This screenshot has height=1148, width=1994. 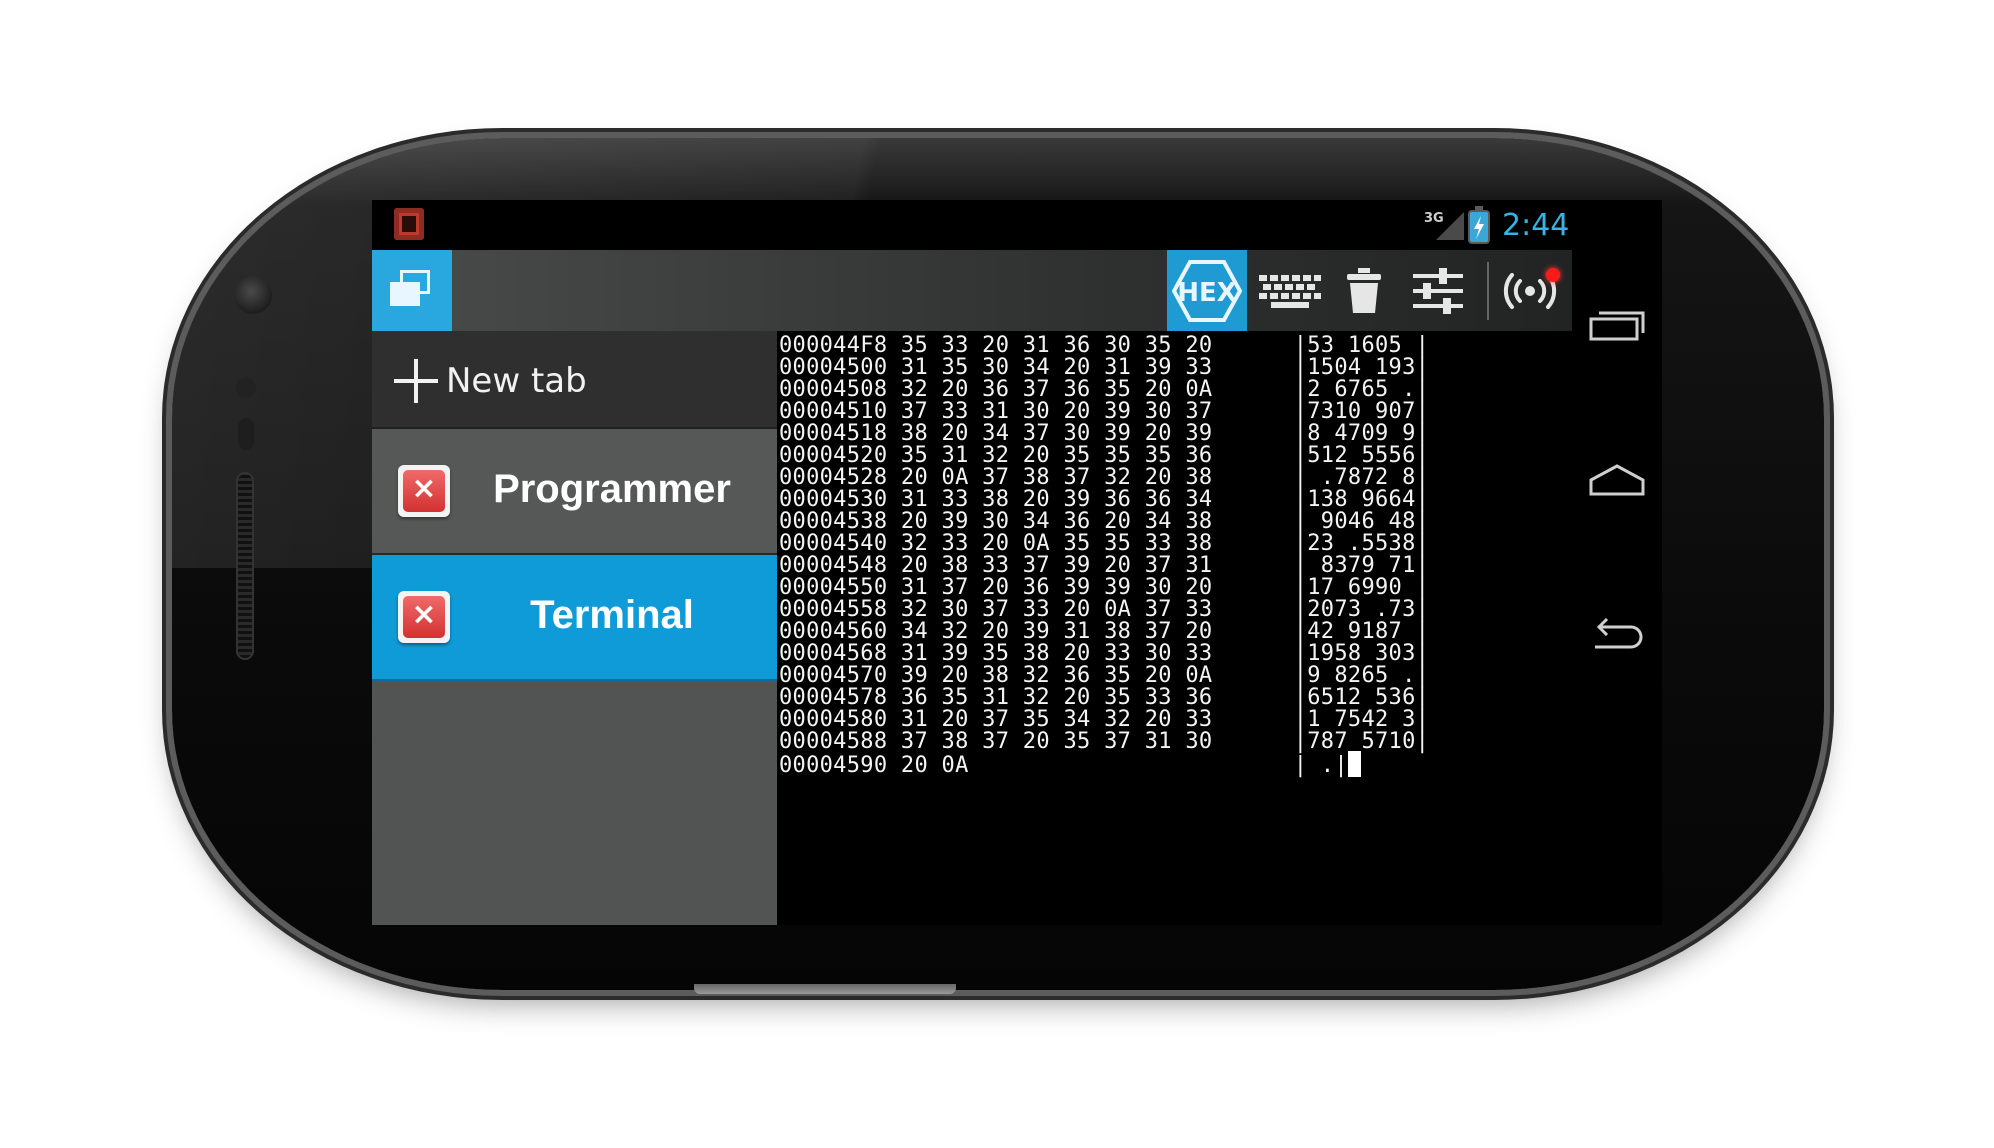 I want to click on tabs-drawer: New tab × Programmer × Terminal, so click(x=574, y=628).